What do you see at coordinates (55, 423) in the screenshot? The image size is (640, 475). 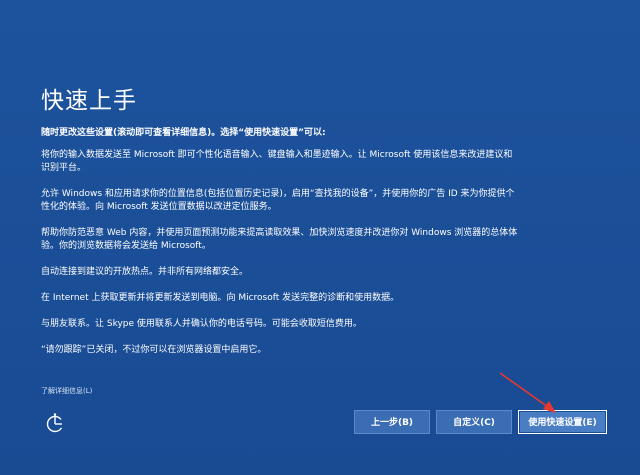 I see `ease-of-access-icon` at bounding box center [55, 423].